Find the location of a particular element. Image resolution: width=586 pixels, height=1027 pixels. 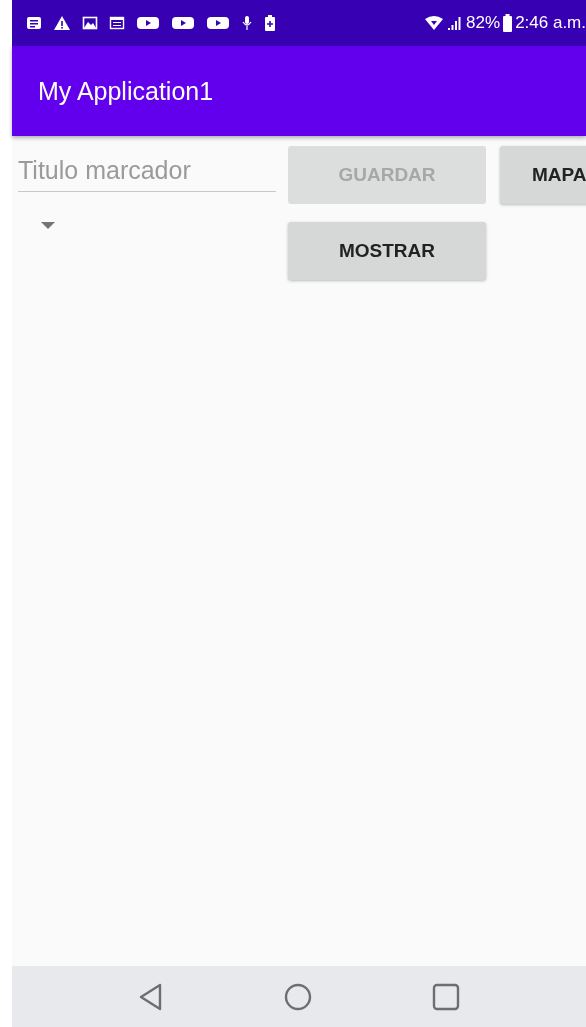

signal-icon is located at coordinates (455, 23).